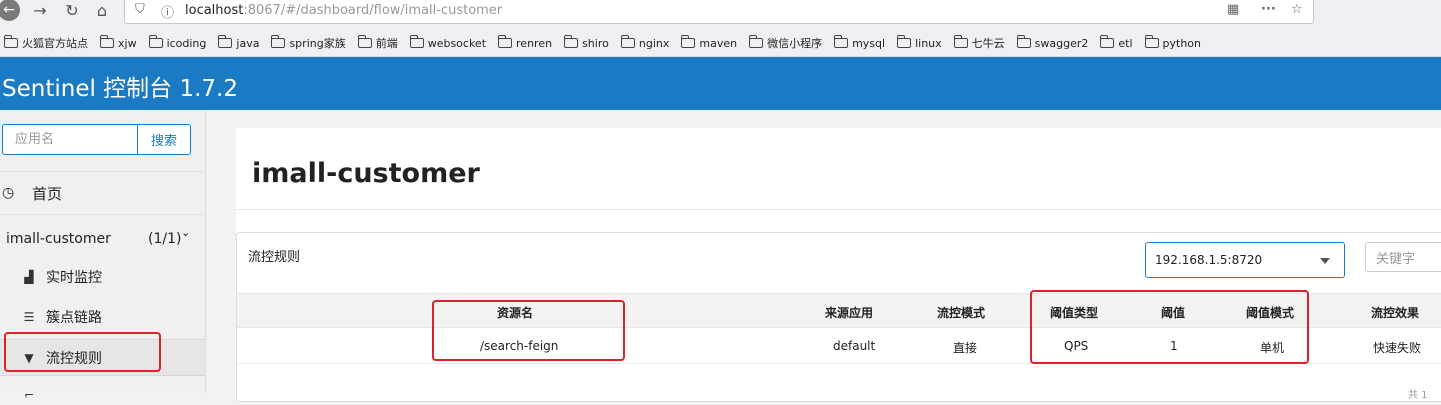 The height and width of the screenshot is (405, 1441). Describe the element at coordinates (186, 43) in the screenshot. I see `bookmark-label: icoding` at that location.